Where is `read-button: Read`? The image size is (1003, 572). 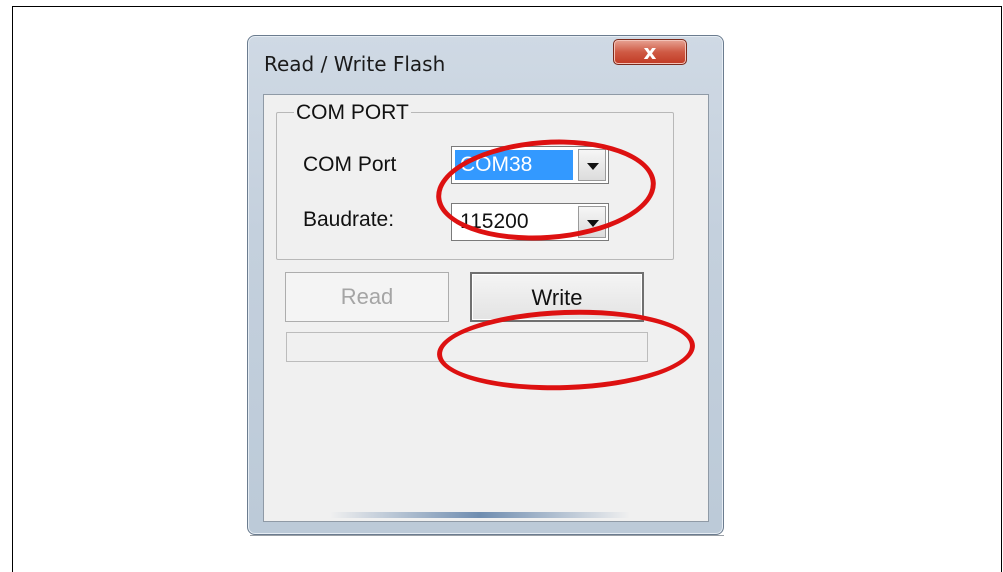 read-button: Read is located at coordinates (367, 297).